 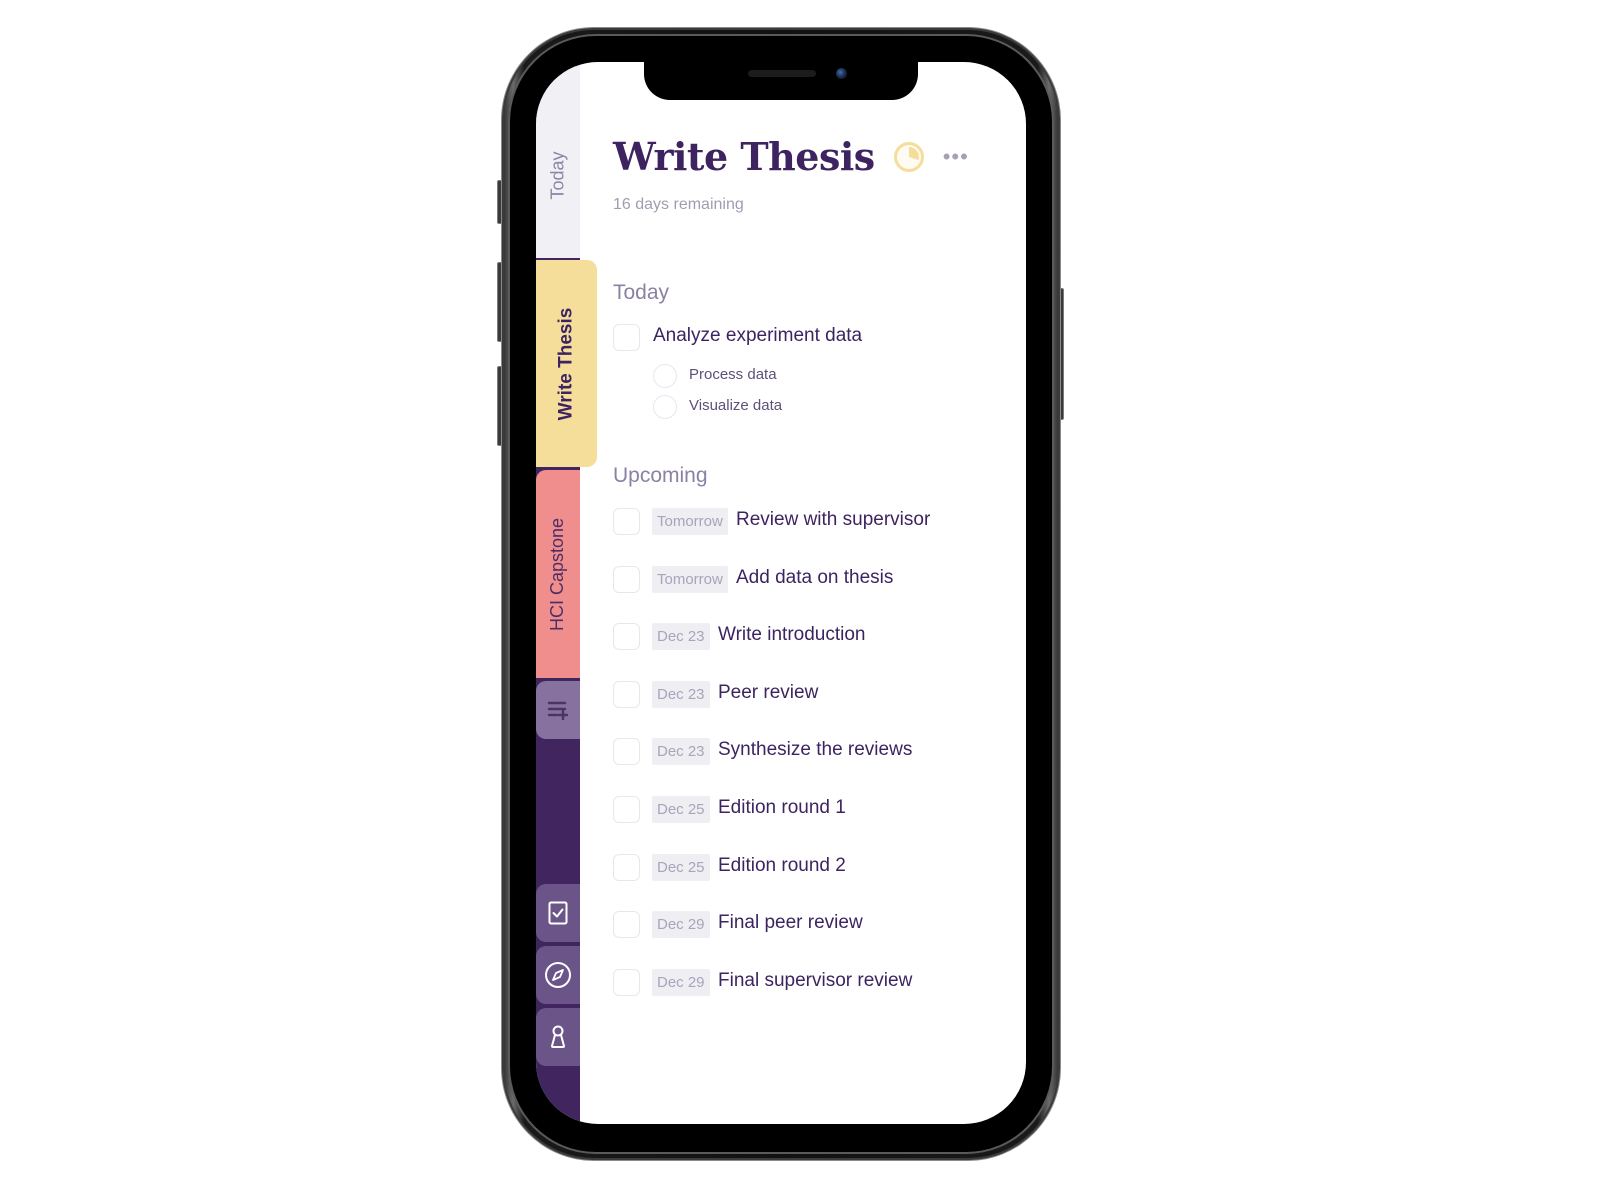 I want to click on tab-today-label: Today, so click(x=557, y=175).